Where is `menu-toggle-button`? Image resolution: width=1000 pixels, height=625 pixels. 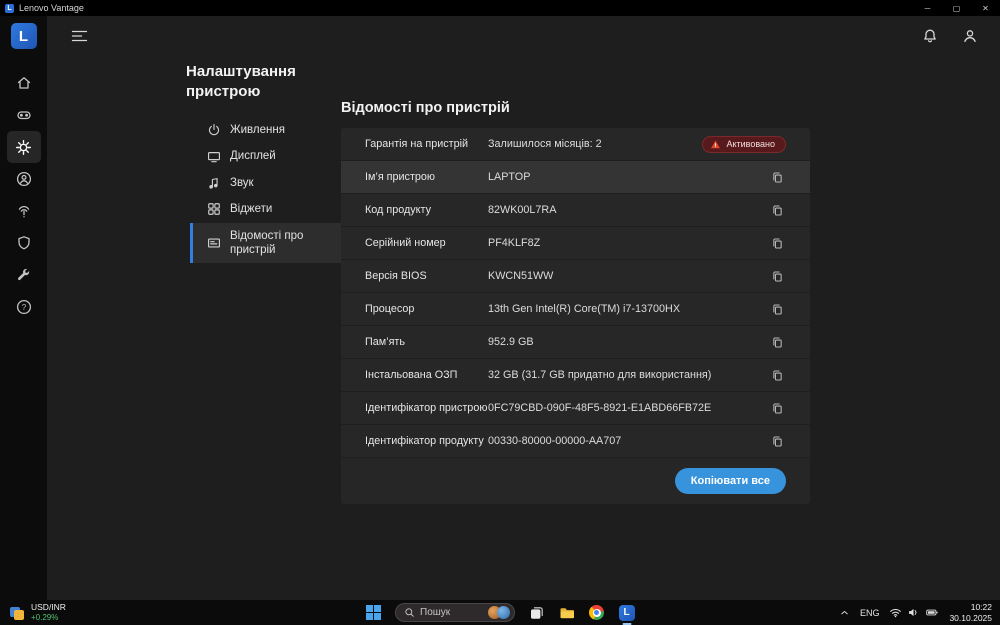
menu-toggle-button is located at coordinates (79, 36).